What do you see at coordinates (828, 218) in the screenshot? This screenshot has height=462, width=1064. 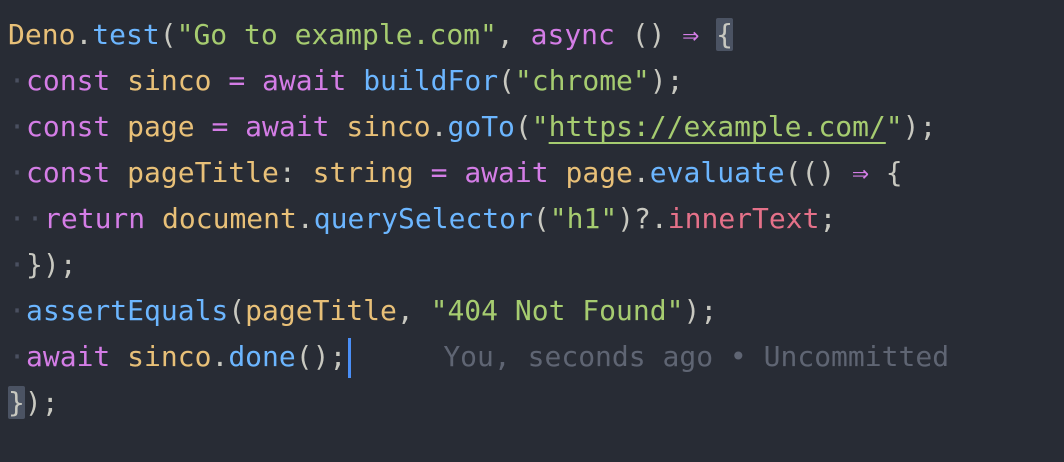 I see `token-semicolon: ;` at bounding box center [828, 218].